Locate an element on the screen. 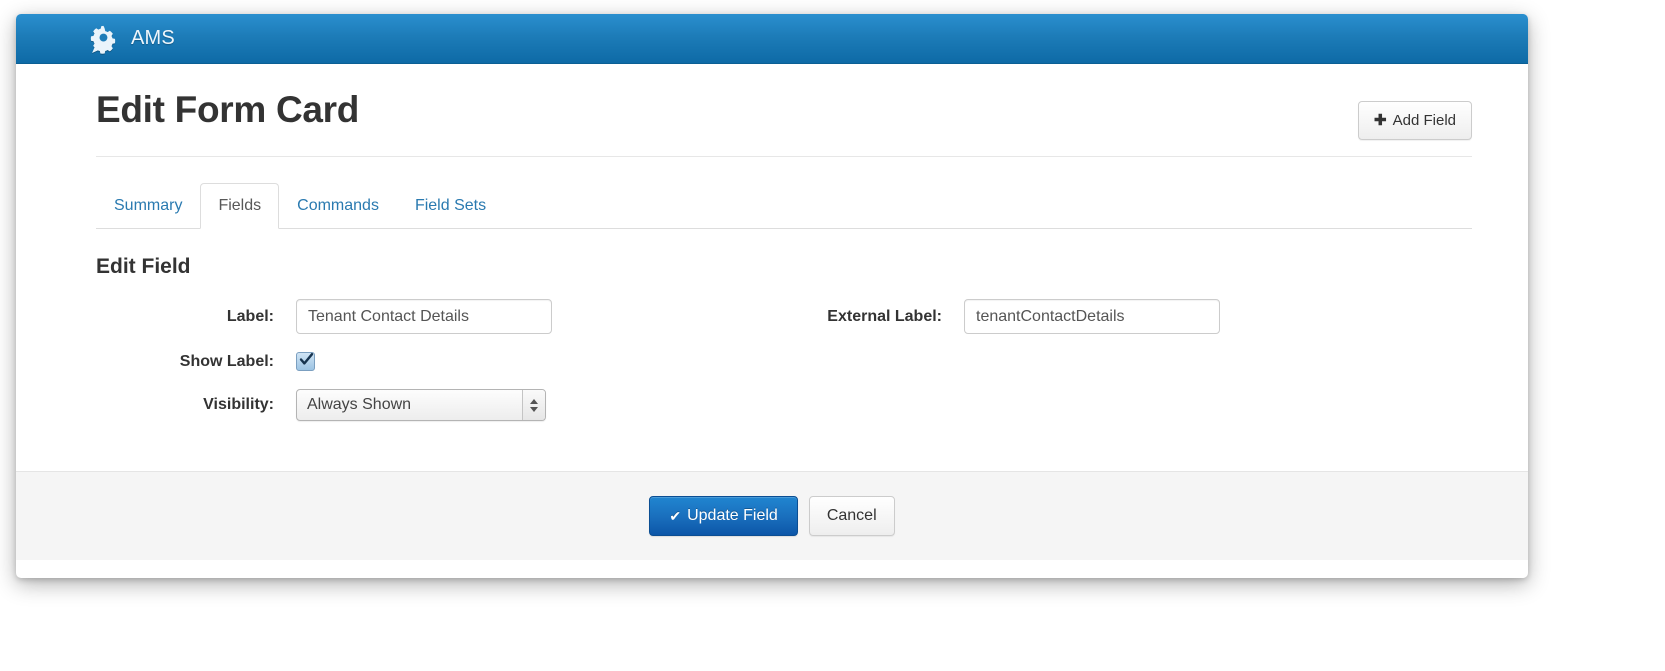 The image size is (1665, 671). visibility-select-stepper is located at coordinates (533, 405).